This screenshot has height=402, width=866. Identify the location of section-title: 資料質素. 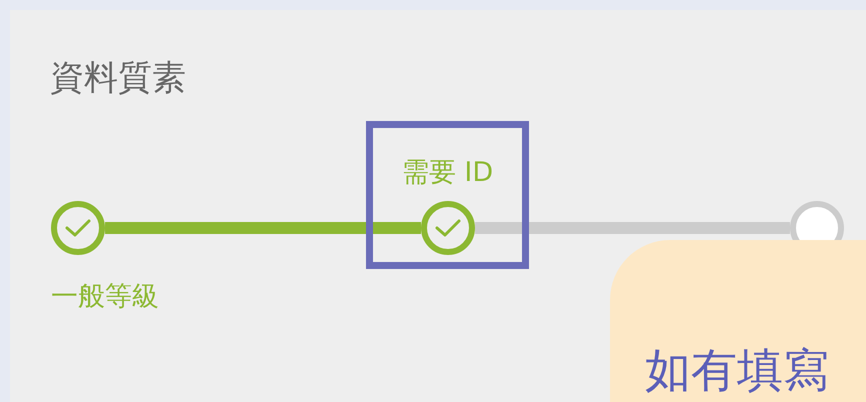
(118, 78).